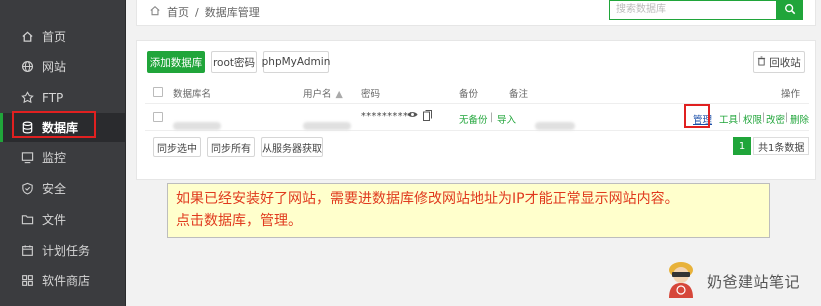 This screenshot has height=306, width=821. Describe the element at coordinates (158, 117) in the screenshot. I see `row-checkbox` at that location.